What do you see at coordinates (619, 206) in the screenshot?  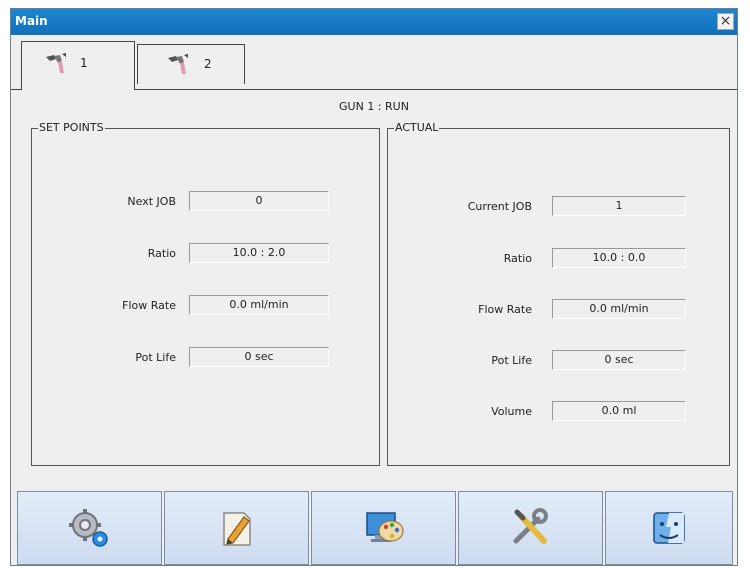 I see `actual-current-job-field: 1` at bounding box center [619, 206].